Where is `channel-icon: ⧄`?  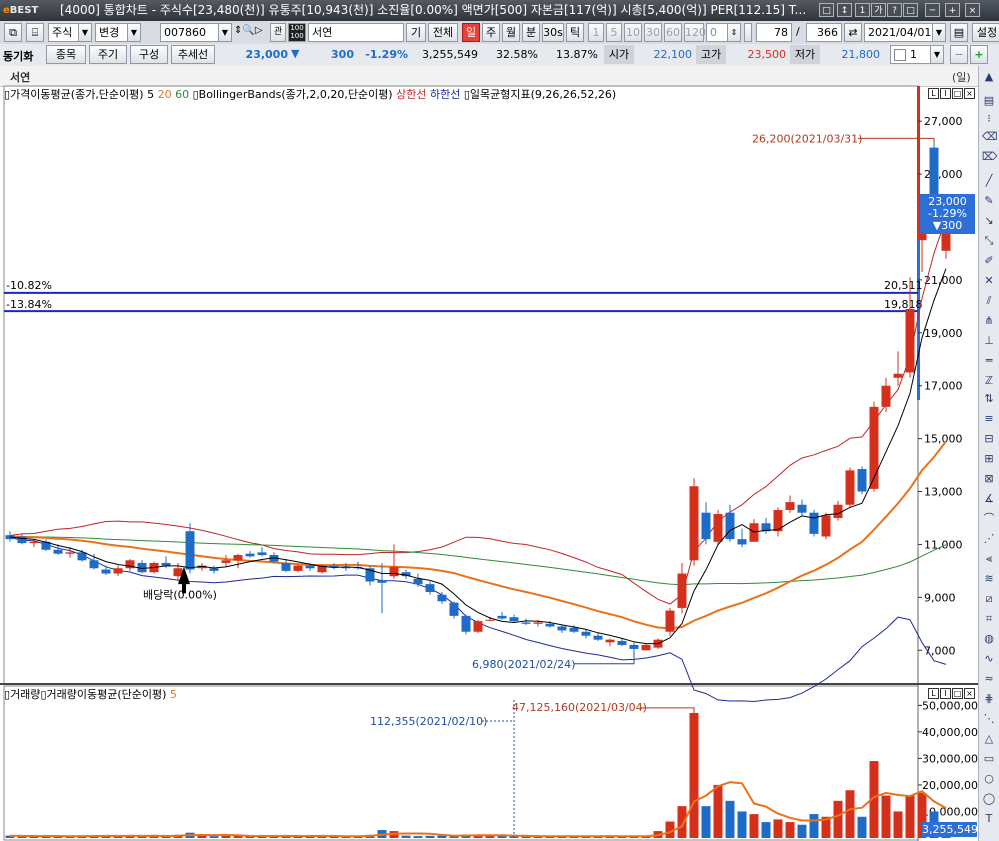 channel-icon: ⧄ is located at coordinates (989, 599).